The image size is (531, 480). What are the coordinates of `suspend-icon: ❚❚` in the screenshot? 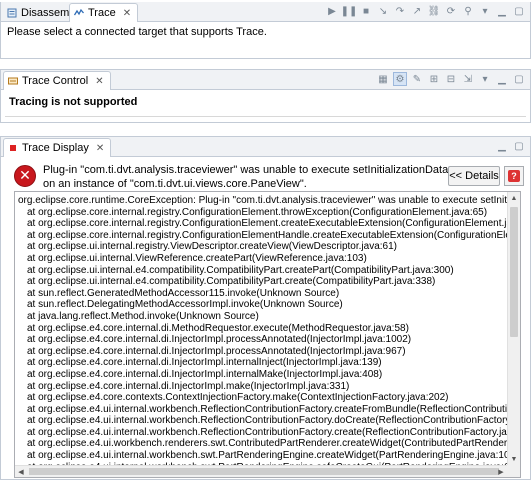 It's located at (349, 11).